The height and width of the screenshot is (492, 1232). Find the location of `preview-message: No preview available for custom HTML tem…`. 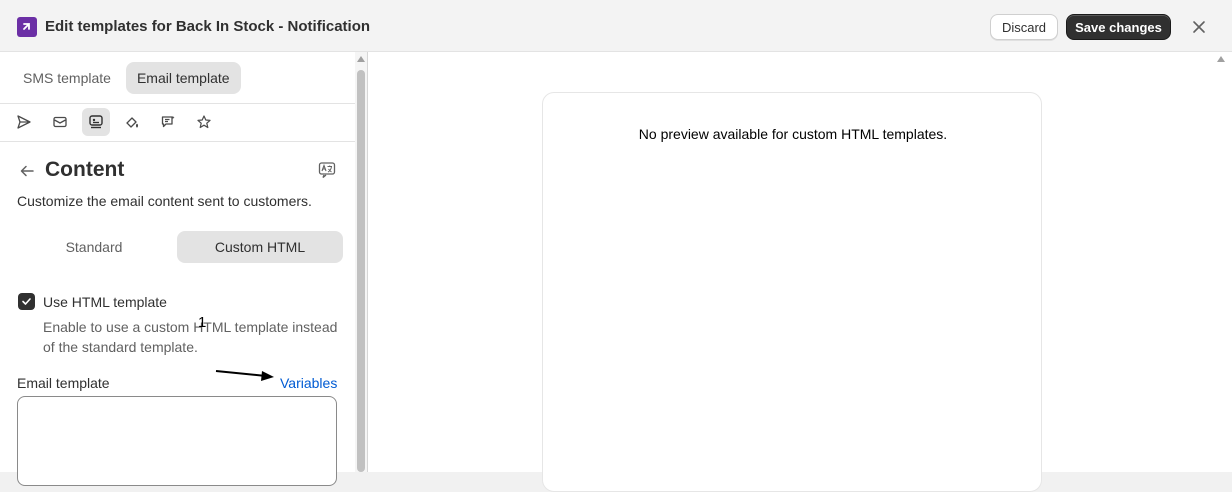

preview-message: No preview available for custom HTML tem… is located at coordinates (793, 134).